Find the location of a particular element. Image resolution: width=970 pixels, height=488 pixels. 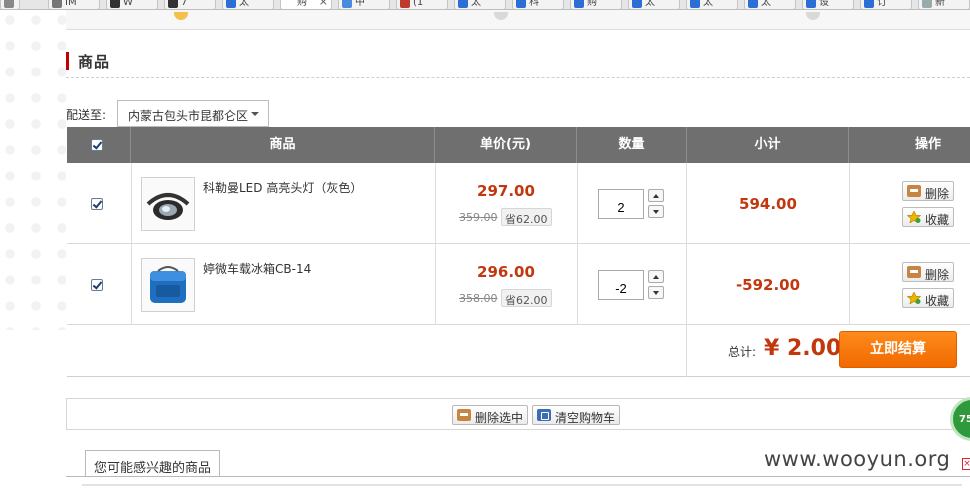

browser-tab: W is located at coordinates (132, 4).